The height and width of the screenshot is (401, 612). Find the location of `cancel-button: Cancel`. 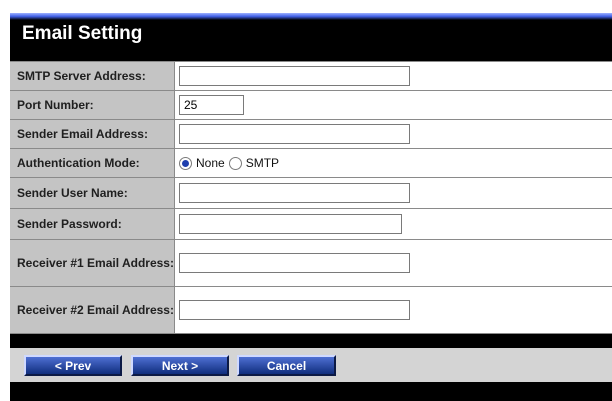

cancel-button: Cancel is located at coordinates (286, 365).